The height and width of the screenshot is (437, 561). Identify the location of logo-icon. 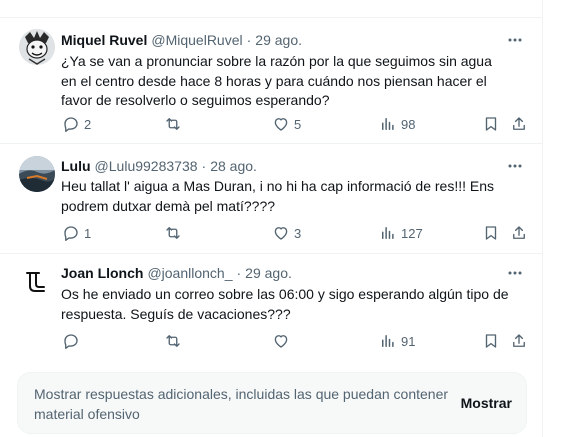
(37, 282).